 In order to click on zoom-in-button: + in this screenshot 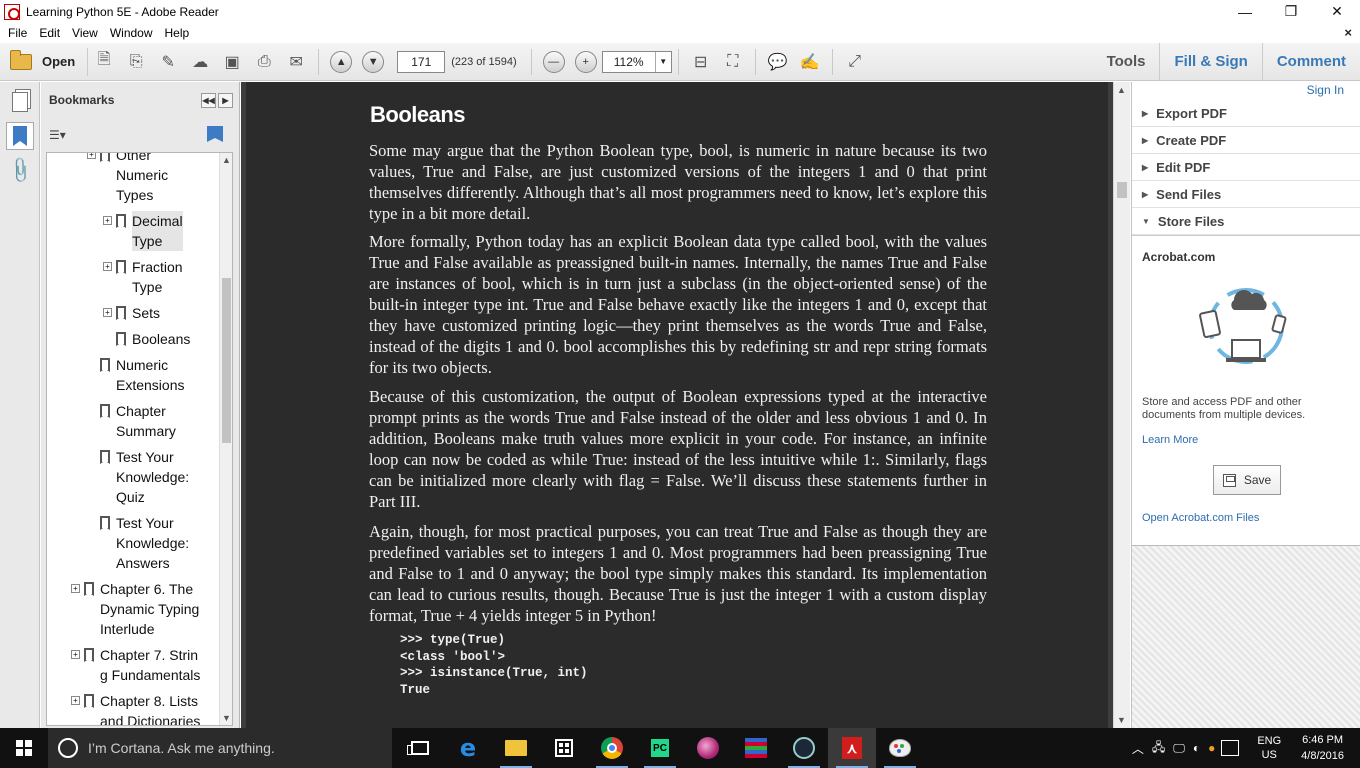, I will do `click(586, 62)`.